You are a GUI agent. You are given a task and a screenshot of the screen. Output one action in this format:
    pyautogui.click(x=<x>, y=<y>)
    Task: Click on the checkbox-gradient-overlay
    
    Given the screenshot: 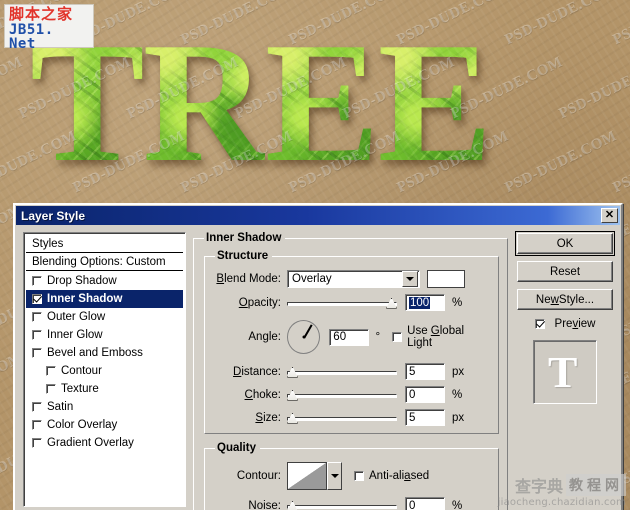 What is the action you would take?
    pyautogui.click(x=37, y=443)
    